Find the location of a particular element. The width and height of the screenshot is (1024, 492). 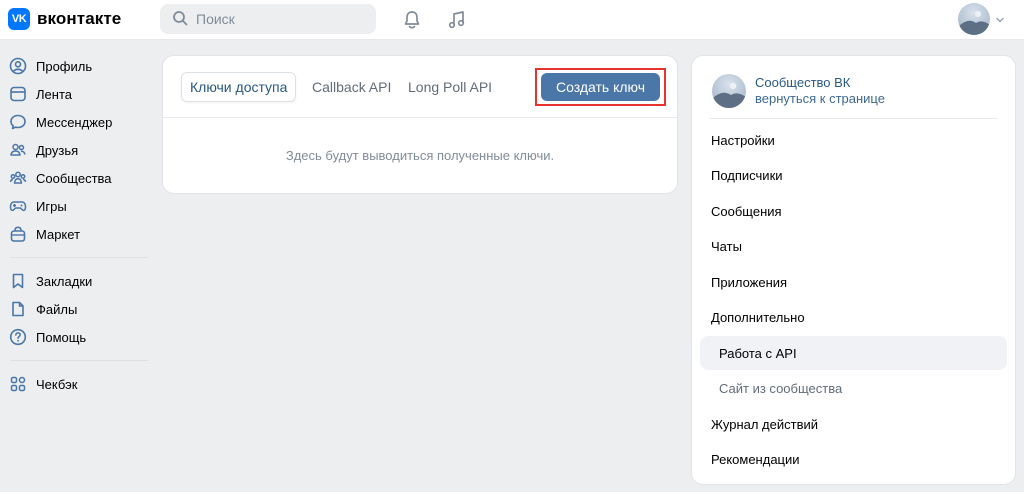

news-icon is located at coordinates (18, 94).